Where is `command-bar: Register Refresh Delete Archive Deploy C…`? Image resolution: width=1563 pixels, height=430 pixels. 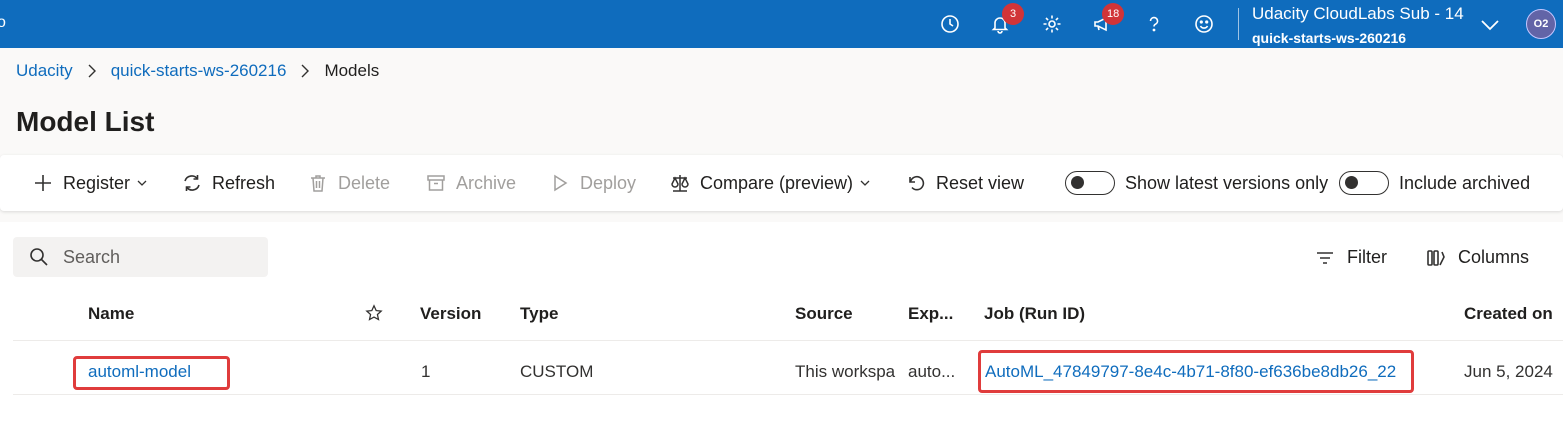
command-bar: Register Refresh Delete Archive Deploy C… is located at coordinates (781, 183).